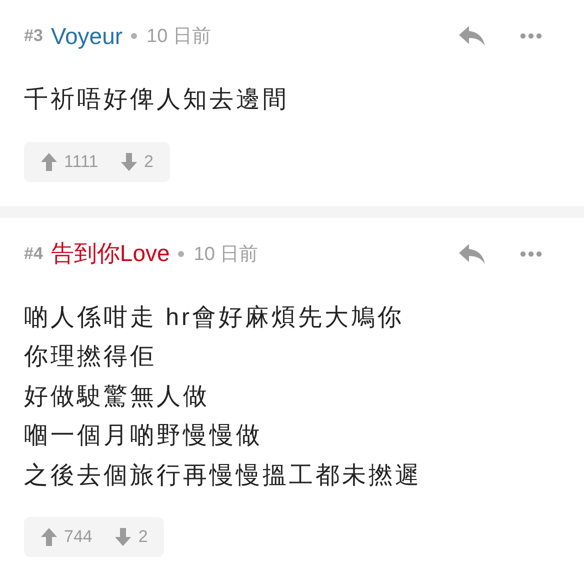 The width and height of the screenshot is (584, 582). Describe the element at coordinates (33, 254) in the screenshot. I see `comment-number: #4` at that location.